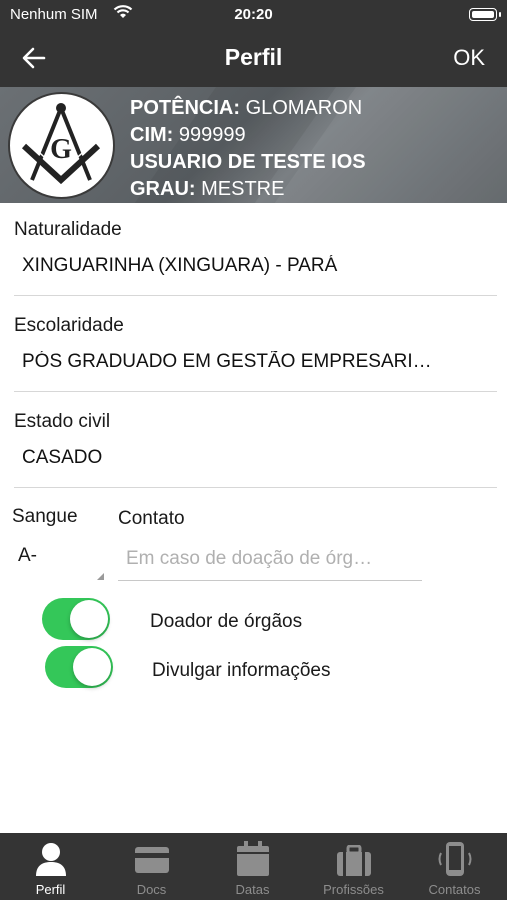 This screenshot has height=900, width=507. Describe the element at coordinates (50, 889) in the screenshot. I see `tab-label: Perfil` at that location.